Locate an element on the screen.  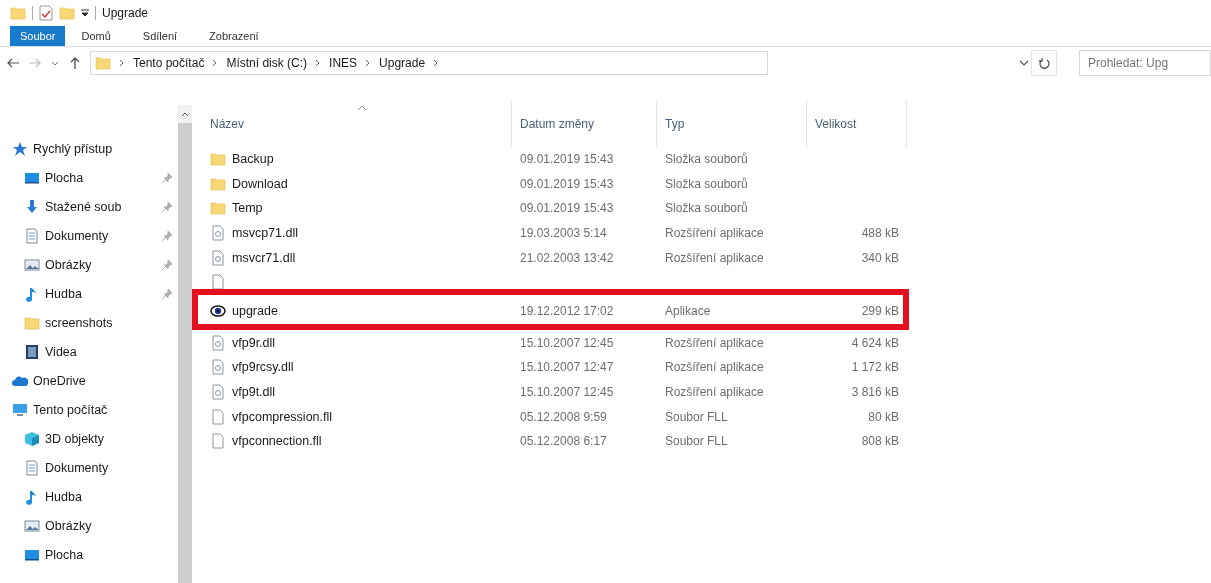
file-name: vfp9t.dll is located at coordinates (254, 392).